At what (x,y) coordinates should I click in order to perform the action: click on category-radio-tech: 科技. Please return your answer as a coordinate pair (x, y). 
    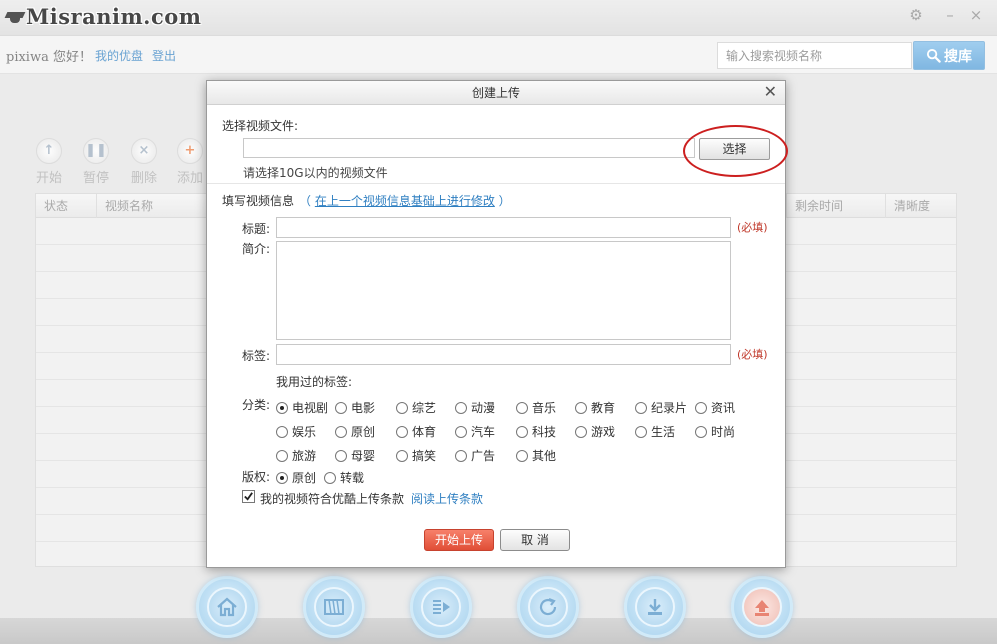
    Looking at the image, I should click on (536, 431).